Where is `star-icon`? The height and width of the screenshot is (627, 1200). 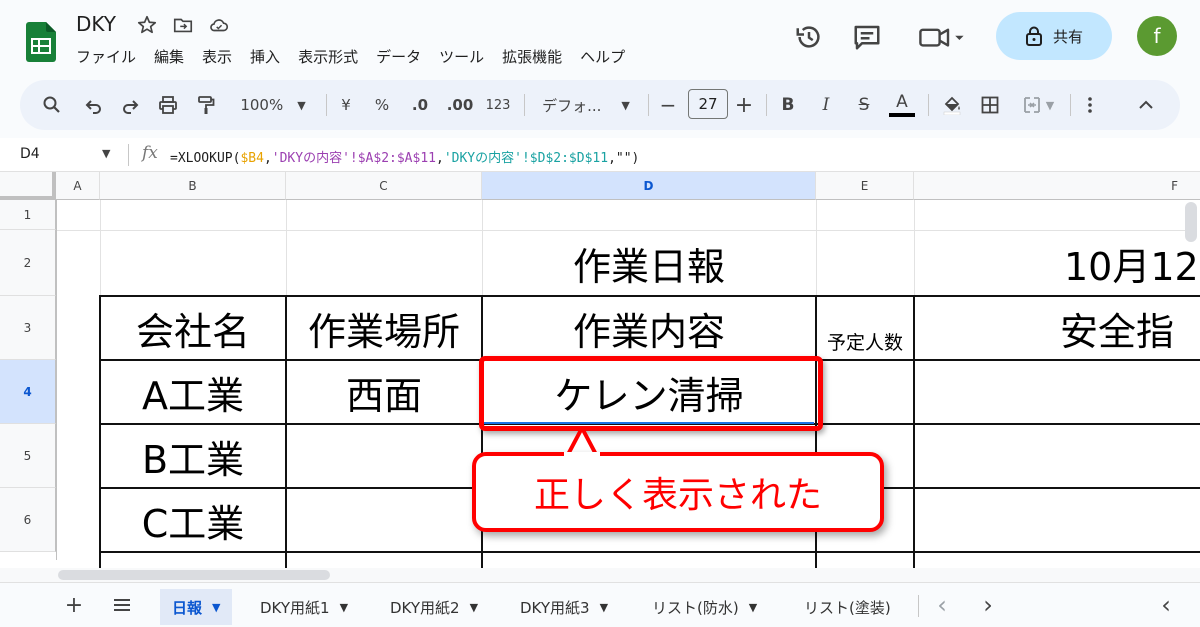
star-icon is located at coordinates (147, 25).